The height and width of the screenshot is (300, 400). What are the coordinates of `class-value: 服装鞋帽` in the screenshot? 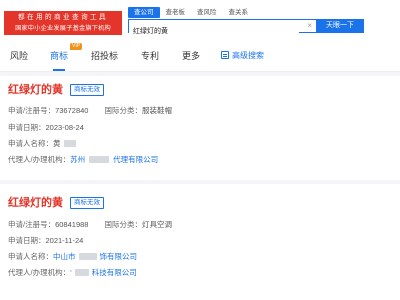 It's located at (156, 110).